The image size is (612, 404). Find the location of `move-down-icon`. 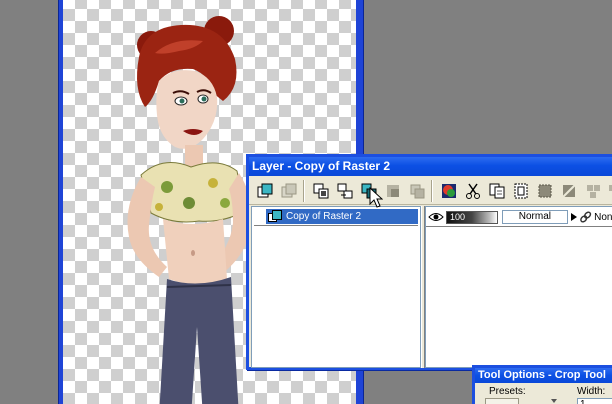

move-down-icon is located at coordinates (417, 191).